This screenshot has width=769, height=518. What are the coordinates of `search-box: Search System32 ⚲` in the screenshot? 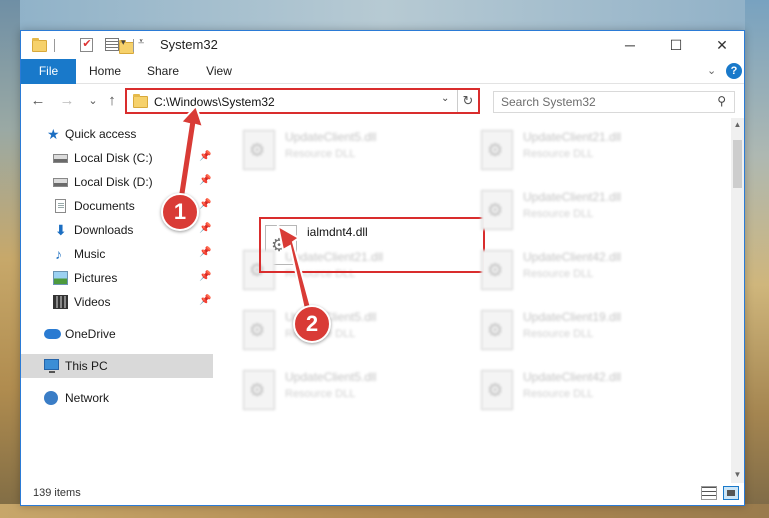 It's located at (614, 102).